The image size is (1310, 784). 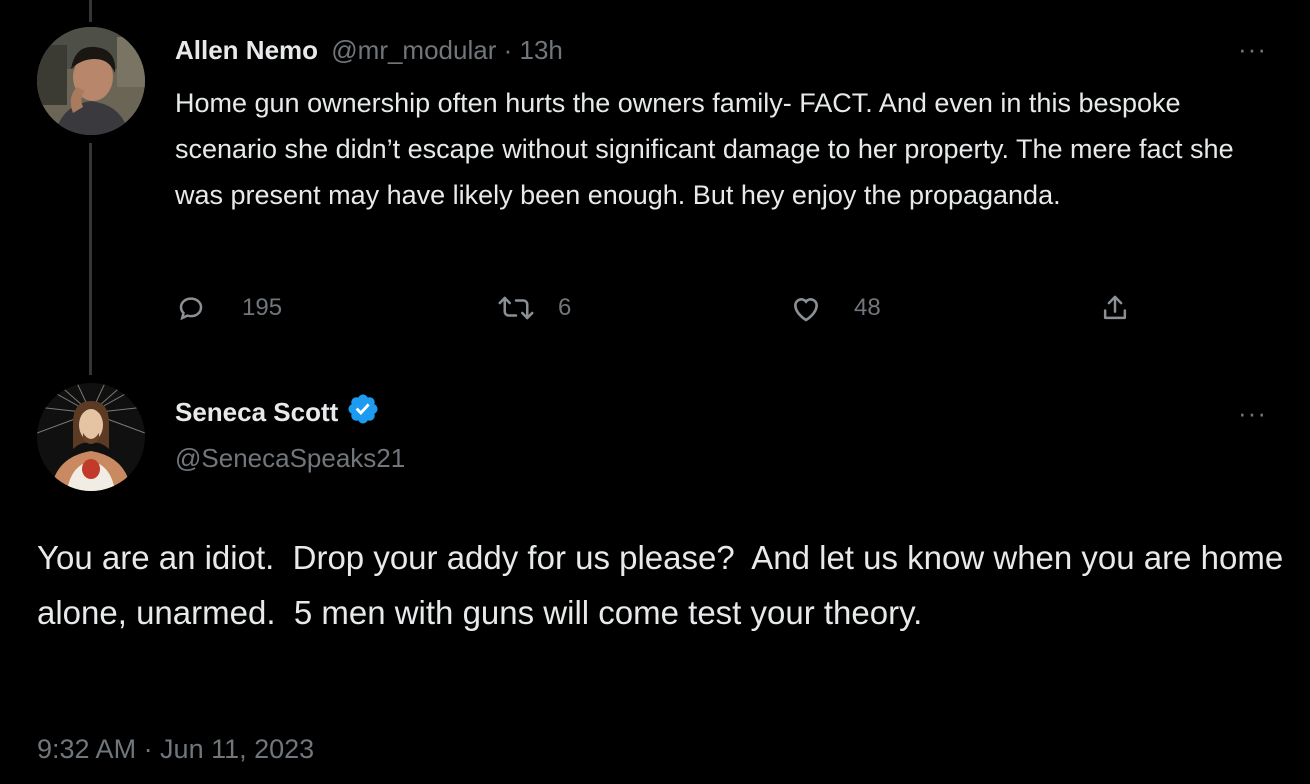 I want to click on verified-badge-icon, so click(x=363, y=411).